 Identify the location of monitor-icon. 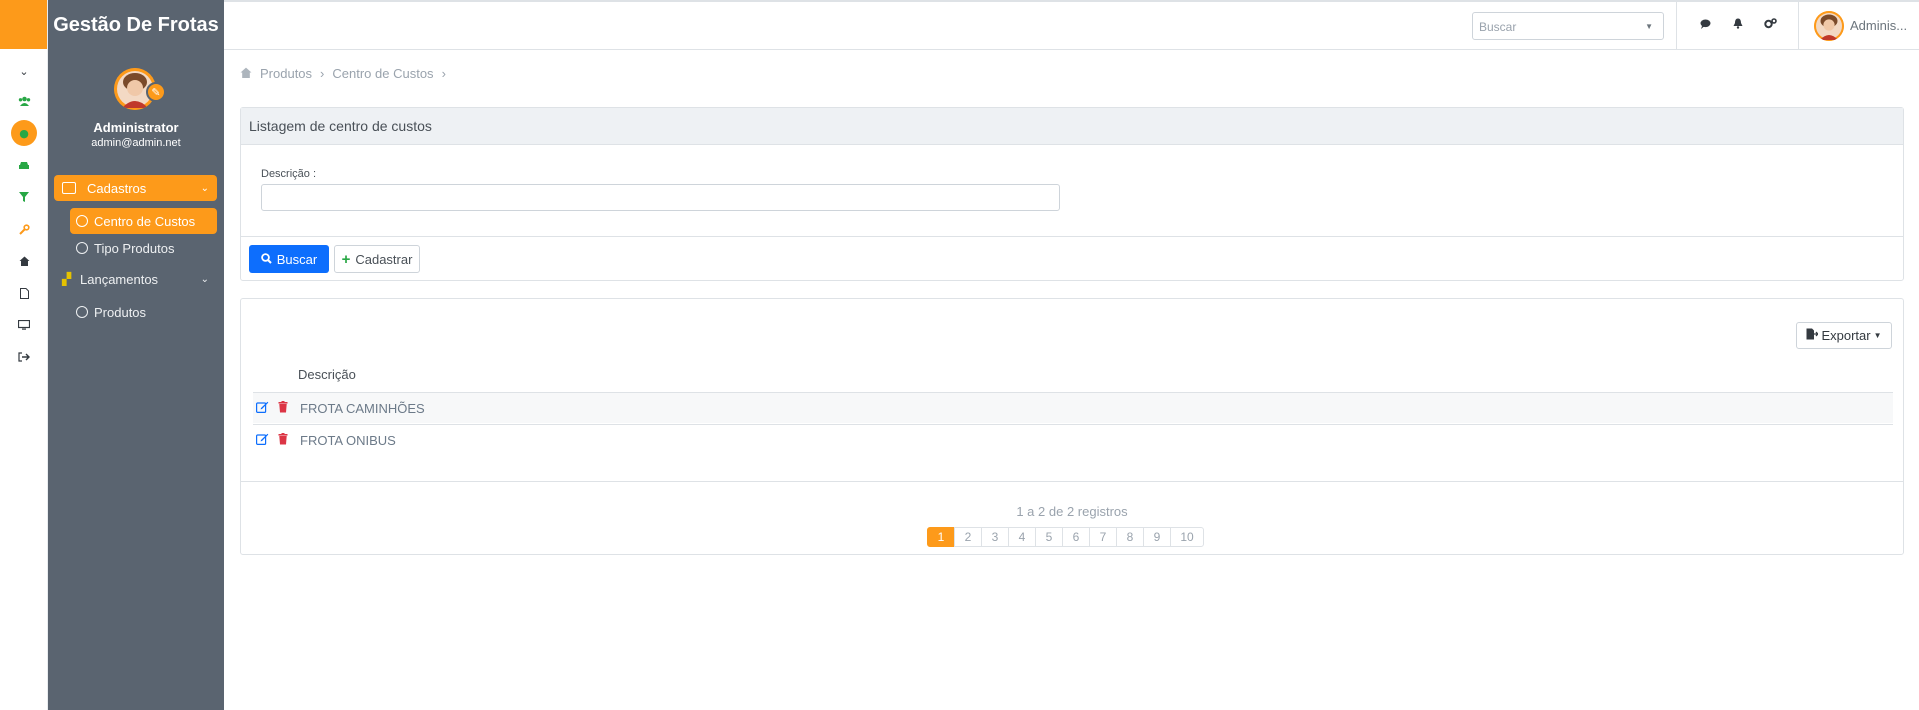
(24, 325).